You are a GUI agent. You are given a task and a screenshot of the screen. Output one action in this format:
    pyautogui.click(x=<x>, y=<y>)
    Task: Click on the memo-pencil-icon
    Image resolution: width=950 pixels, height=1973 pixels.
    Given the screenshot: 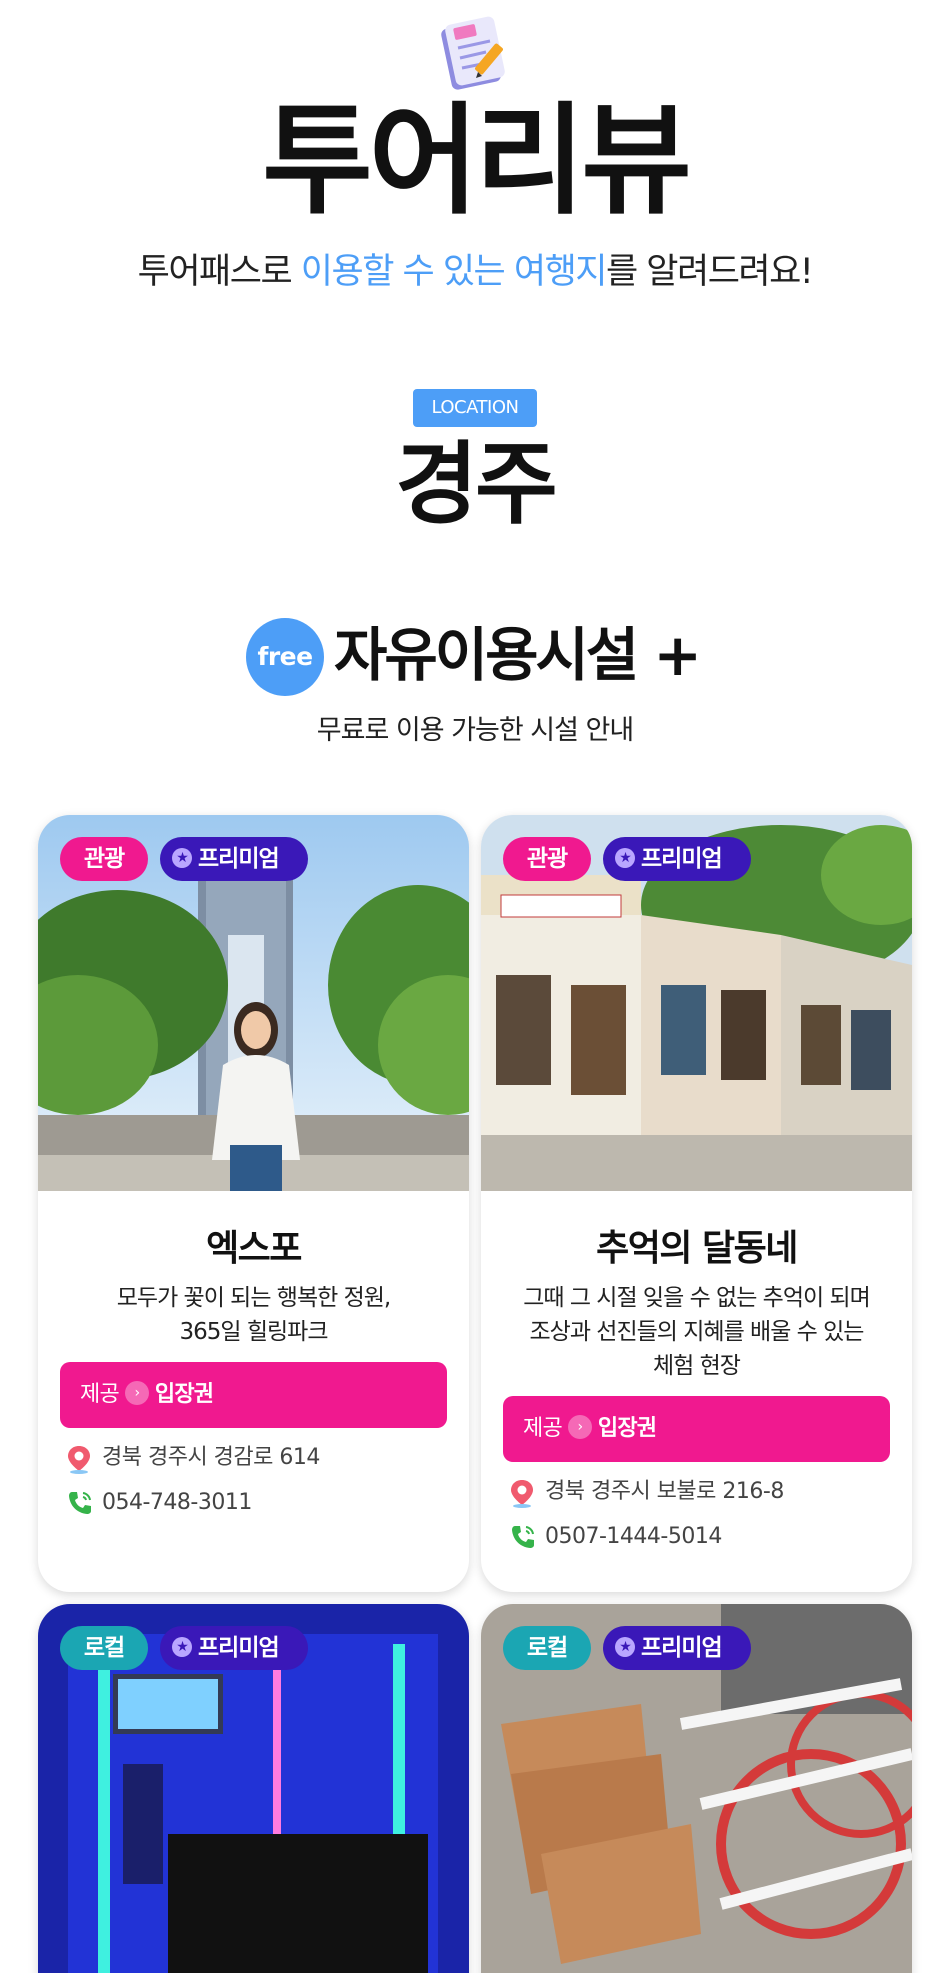 What is the action you would take?
    pyautogui.click(x=475, y=55)
    